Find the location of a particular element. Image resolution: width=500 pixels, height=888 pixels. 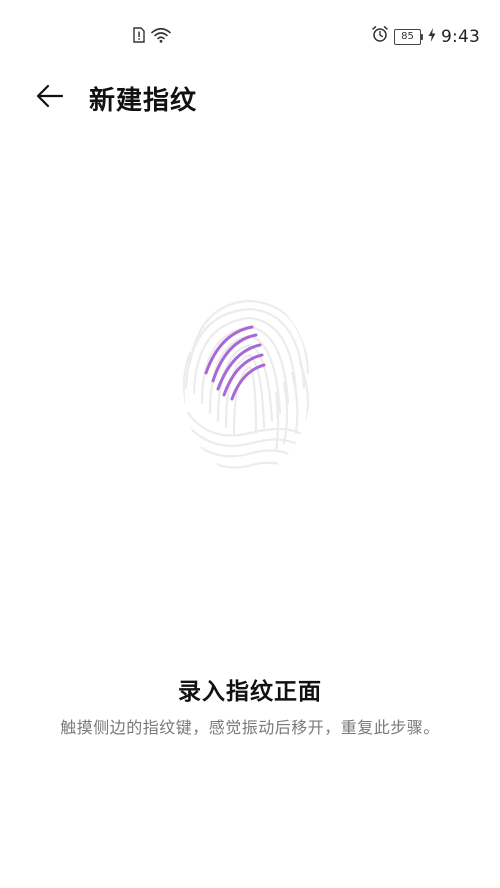

battery-level: 85 is located at coordinates (408, 36).